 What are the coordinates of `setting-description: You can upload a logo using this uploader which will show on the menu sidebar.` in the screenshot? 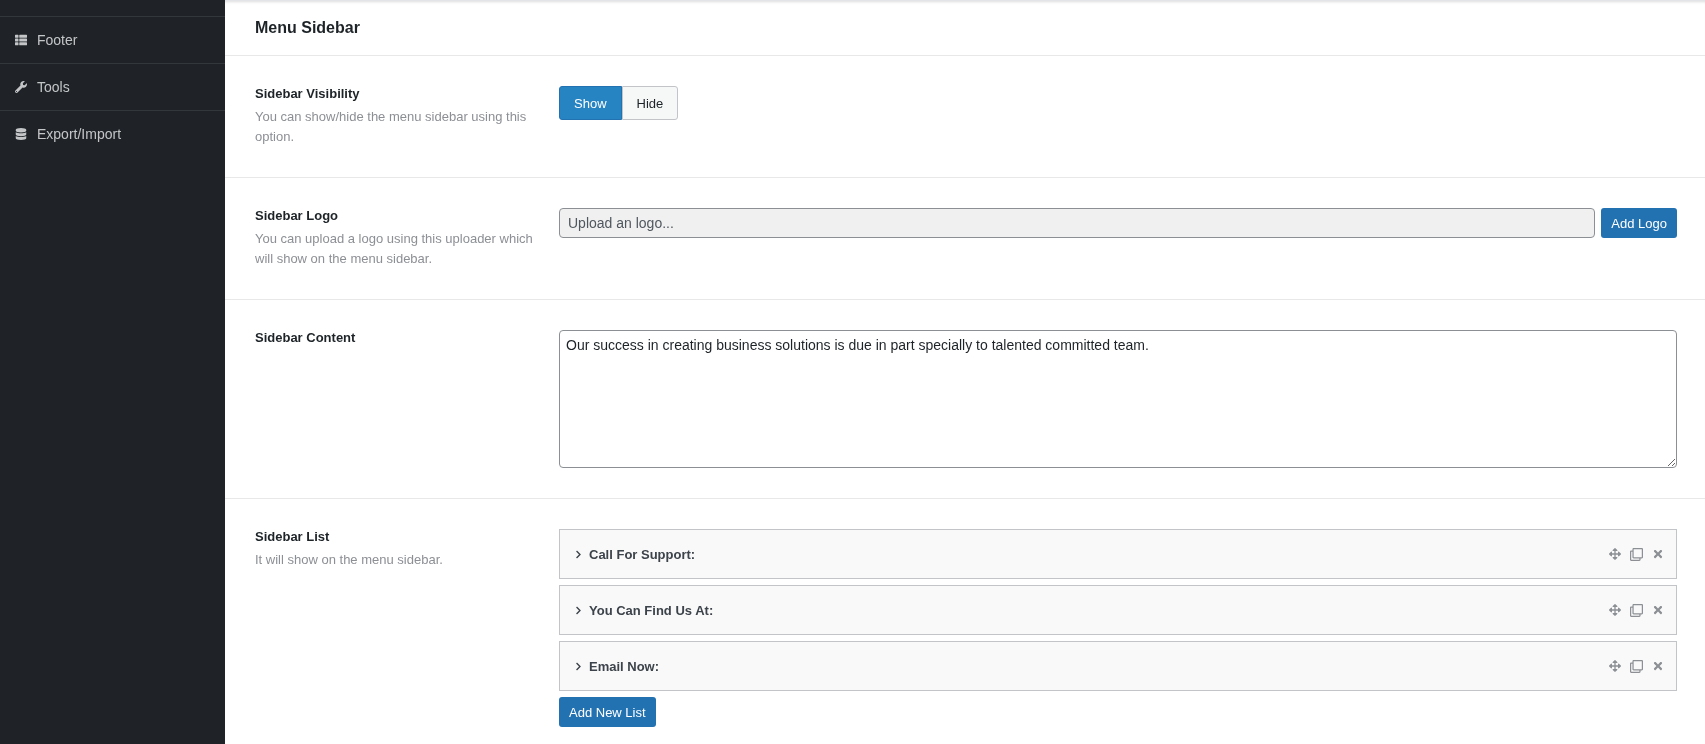 It's located at (394, 249).